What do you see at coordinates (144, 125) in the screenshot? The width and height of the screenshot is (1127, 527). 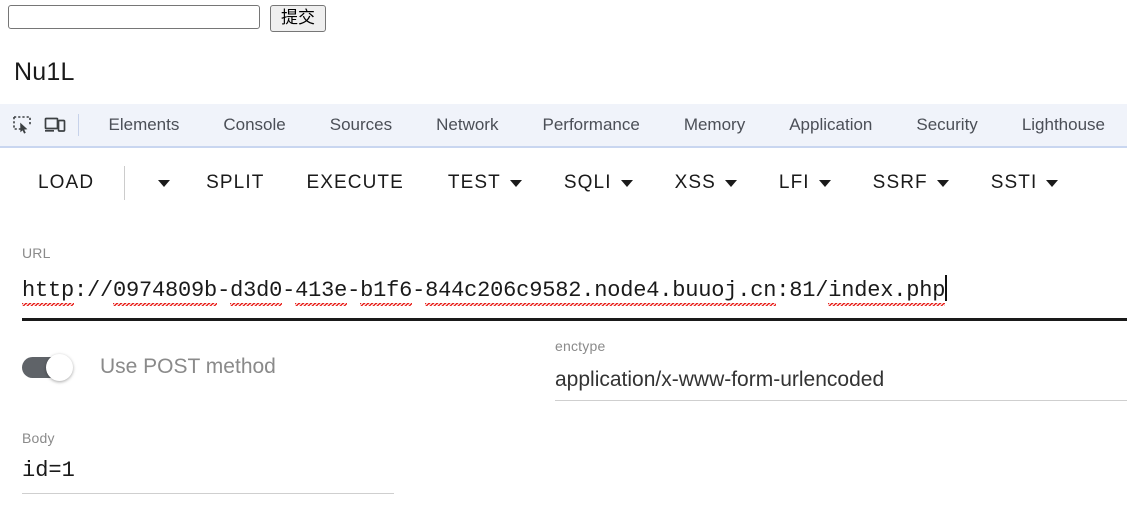 I see `tab-elements: Elements` at bounding box center [144, 125].